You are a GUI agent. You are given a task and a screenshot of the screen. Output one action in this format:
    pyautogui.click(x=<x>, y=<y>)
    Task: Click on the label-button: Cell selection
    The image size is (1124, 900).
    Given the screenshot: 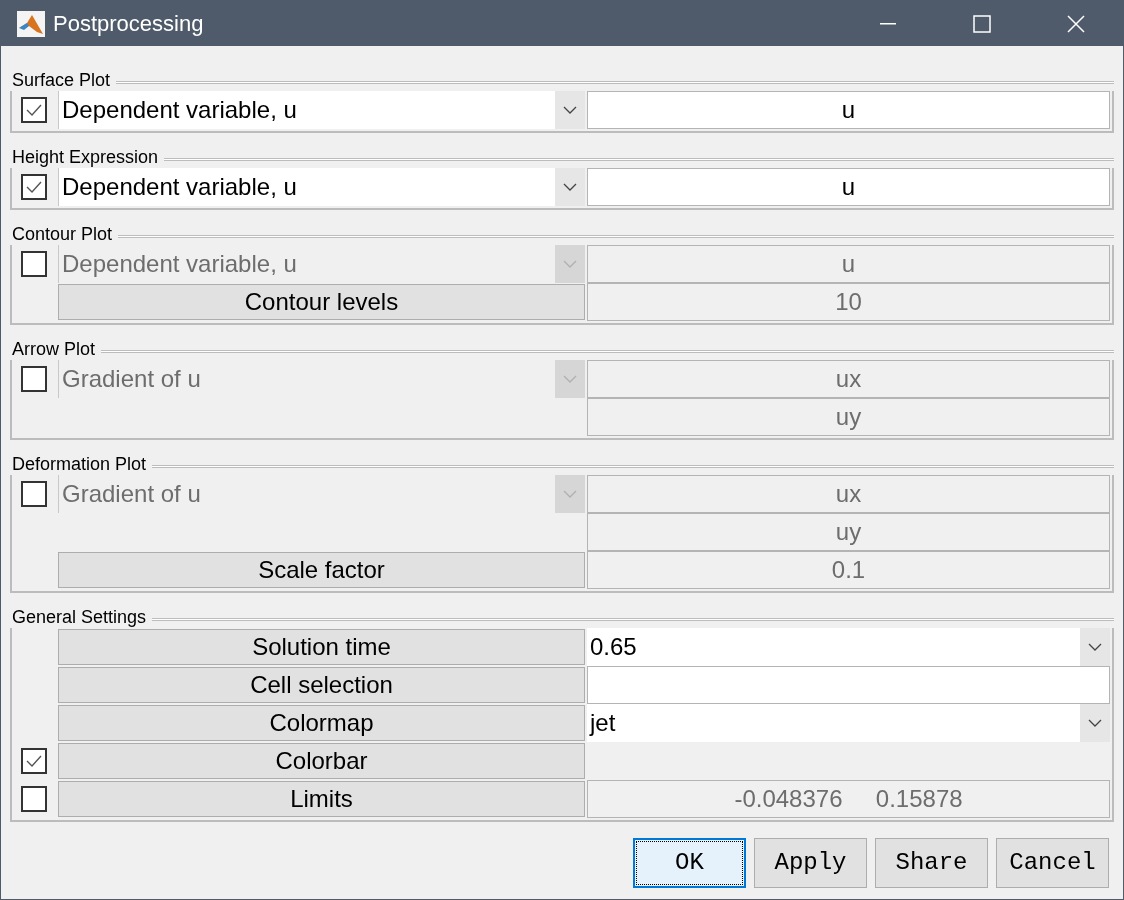 What is the action you would take?
    pyautogui.click(x=321, y=685)
    